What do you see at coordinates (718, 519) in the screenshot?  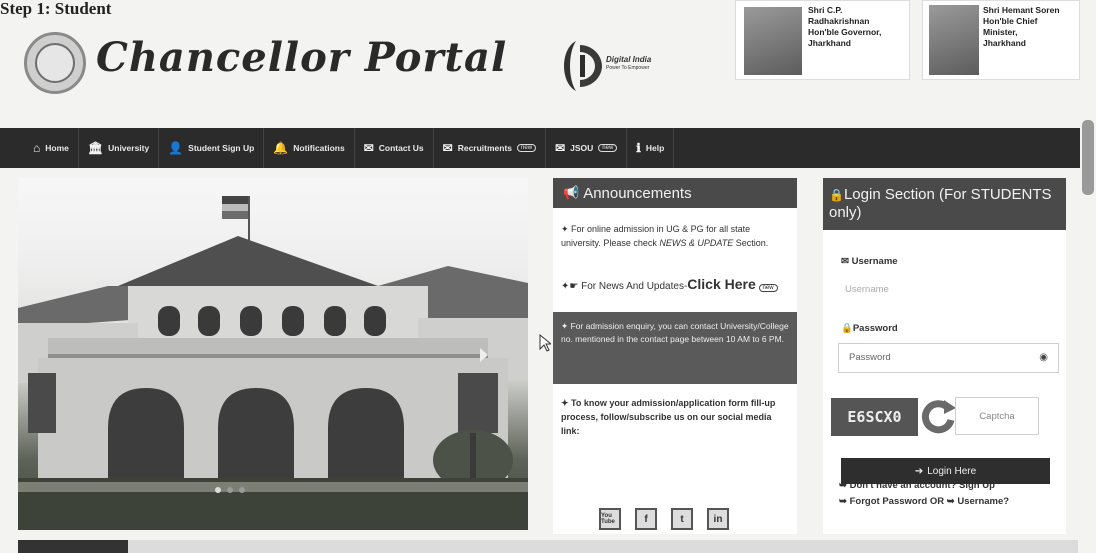 I see `linkedin-icon: in` at bounding box center [718, 519].